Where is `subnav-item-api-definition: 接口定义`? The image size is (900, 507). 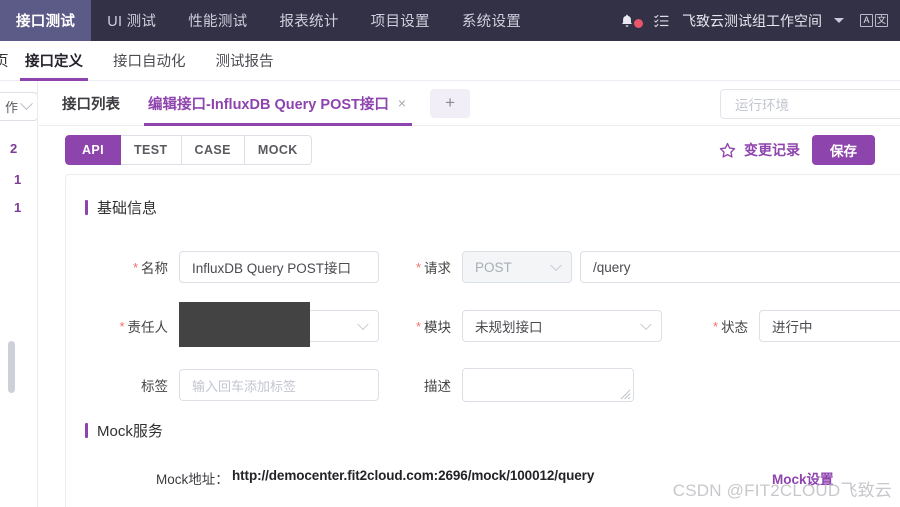 subnav-item-api-definition: 接口定义 is located at coordinates (54, 61).